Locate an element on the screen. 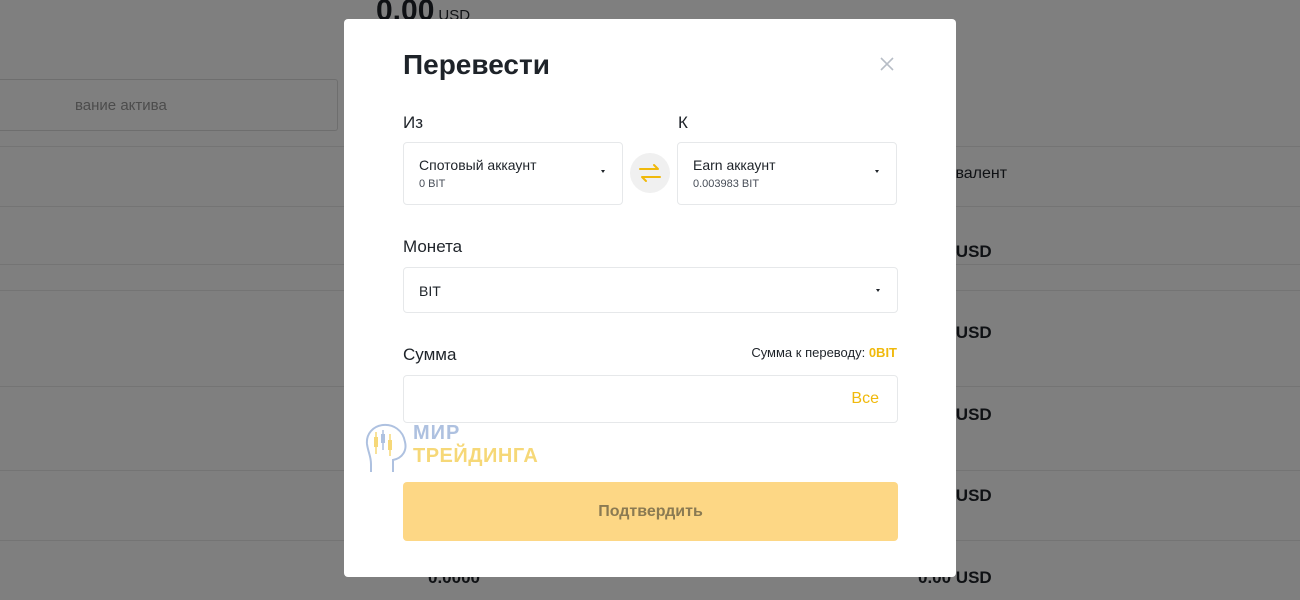  modal-title: Перевести is located at coordinates (476, 64).